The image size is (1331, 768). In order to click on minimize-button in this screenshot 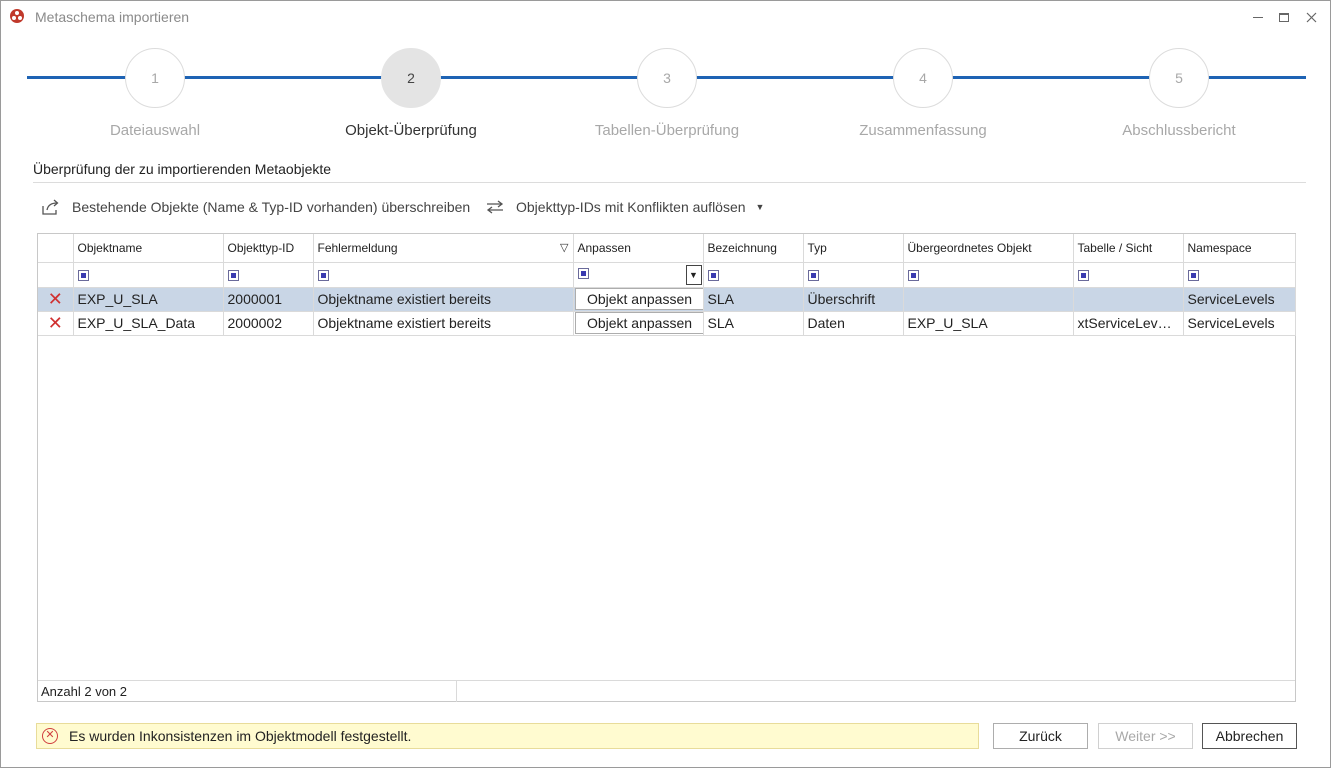, I will do `click(1258, 16)`.